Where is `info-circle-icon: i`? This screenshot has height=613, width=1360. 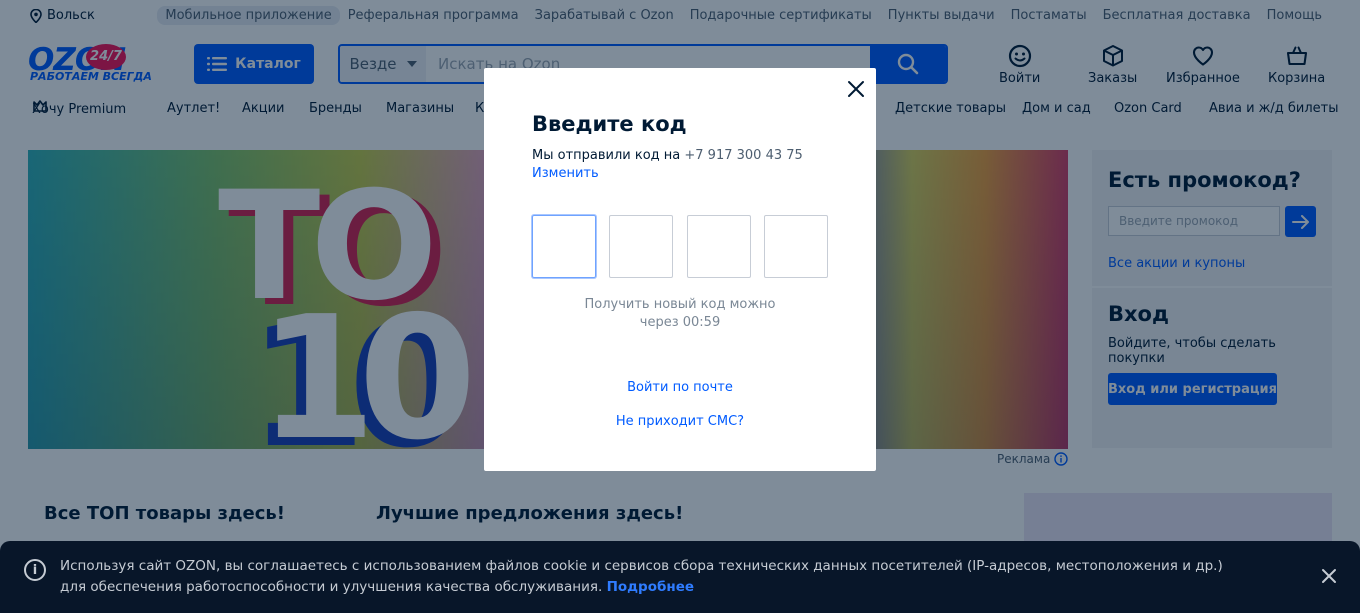 info-circle-icon: i is located at coordinates (35, 570).